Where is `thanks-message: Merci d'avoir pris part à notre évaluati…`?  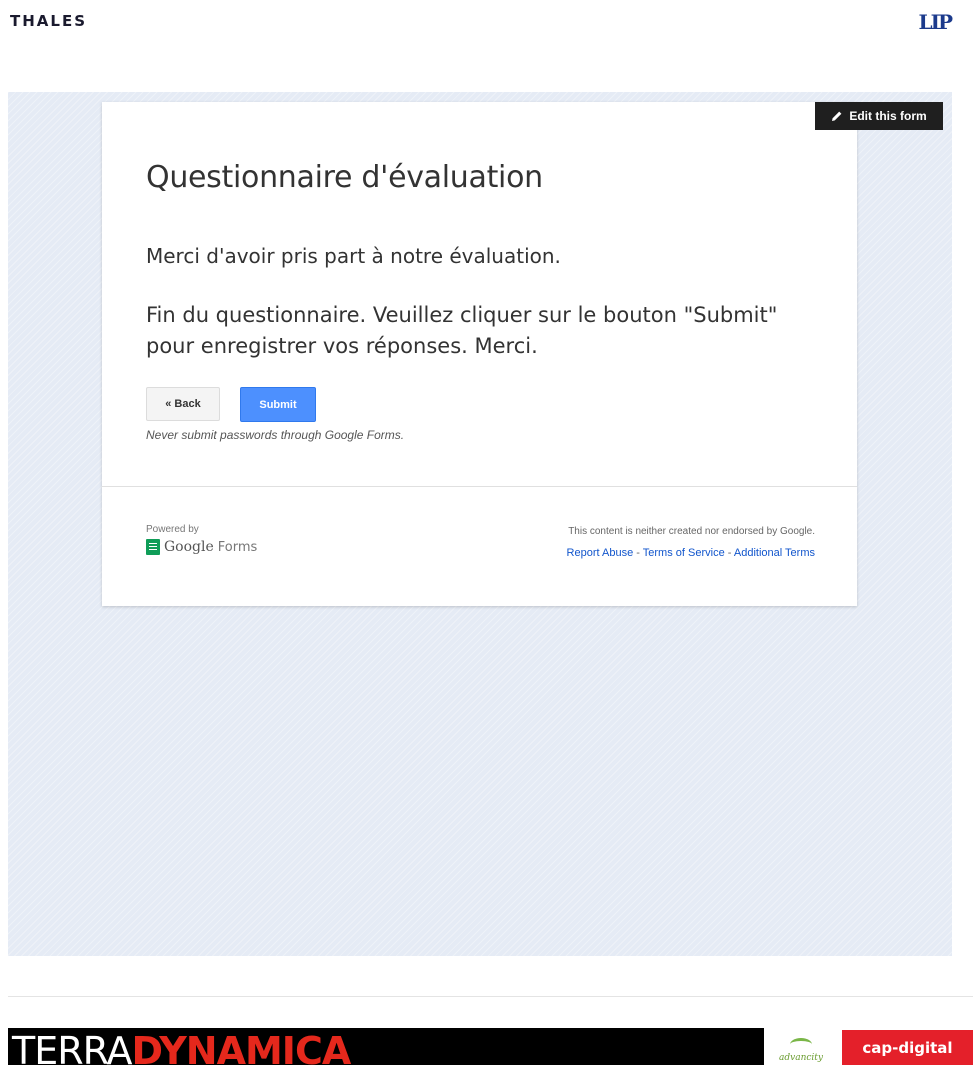 thanks-message: Merci d'avoir pris part à notre évaluati… is located at coordinates (353, 256).